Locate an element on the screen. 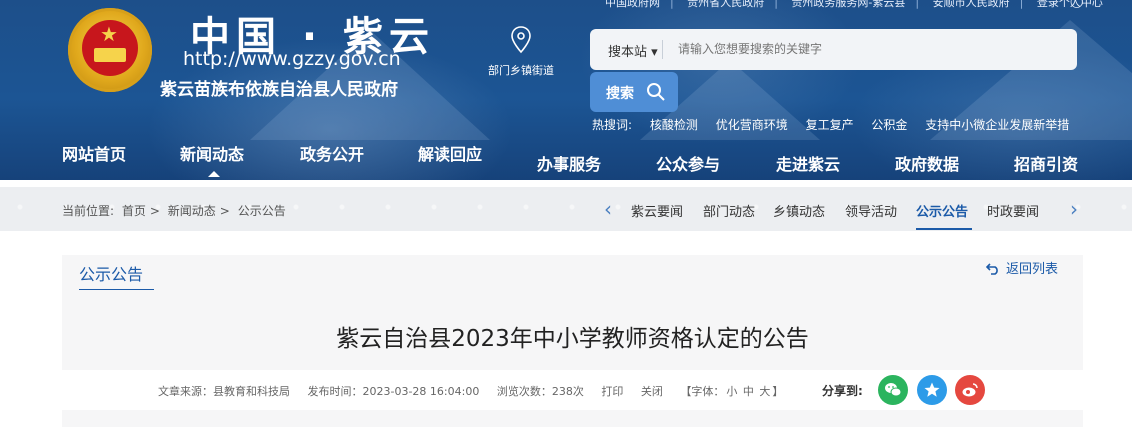 Image resolution: width=1132 pixels, height=427 pixels. nav-data: 政府数据 is located at coordinates (927, 163).